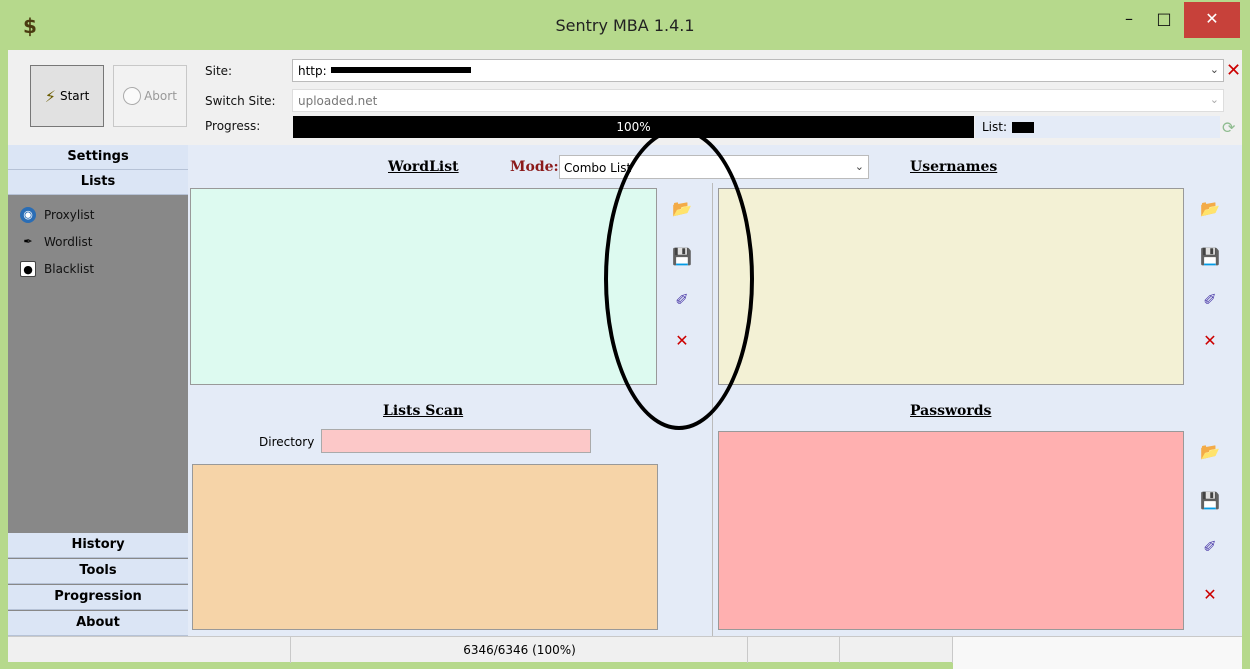 Image resolution: width=1250 pixels, height=669 pixels. What do you see at coordinates (28, 215) in the screenshot?
I see `globe-icon: ◉` at bounding box center [28, 215].